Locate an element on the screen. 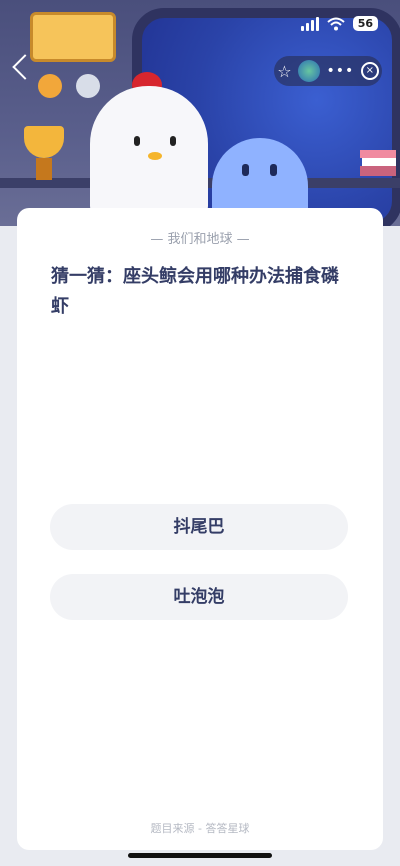  question-text: 猜一猜：座头鲸会用哪种办法捕食磷虾 is located at coordinates (195, 291).